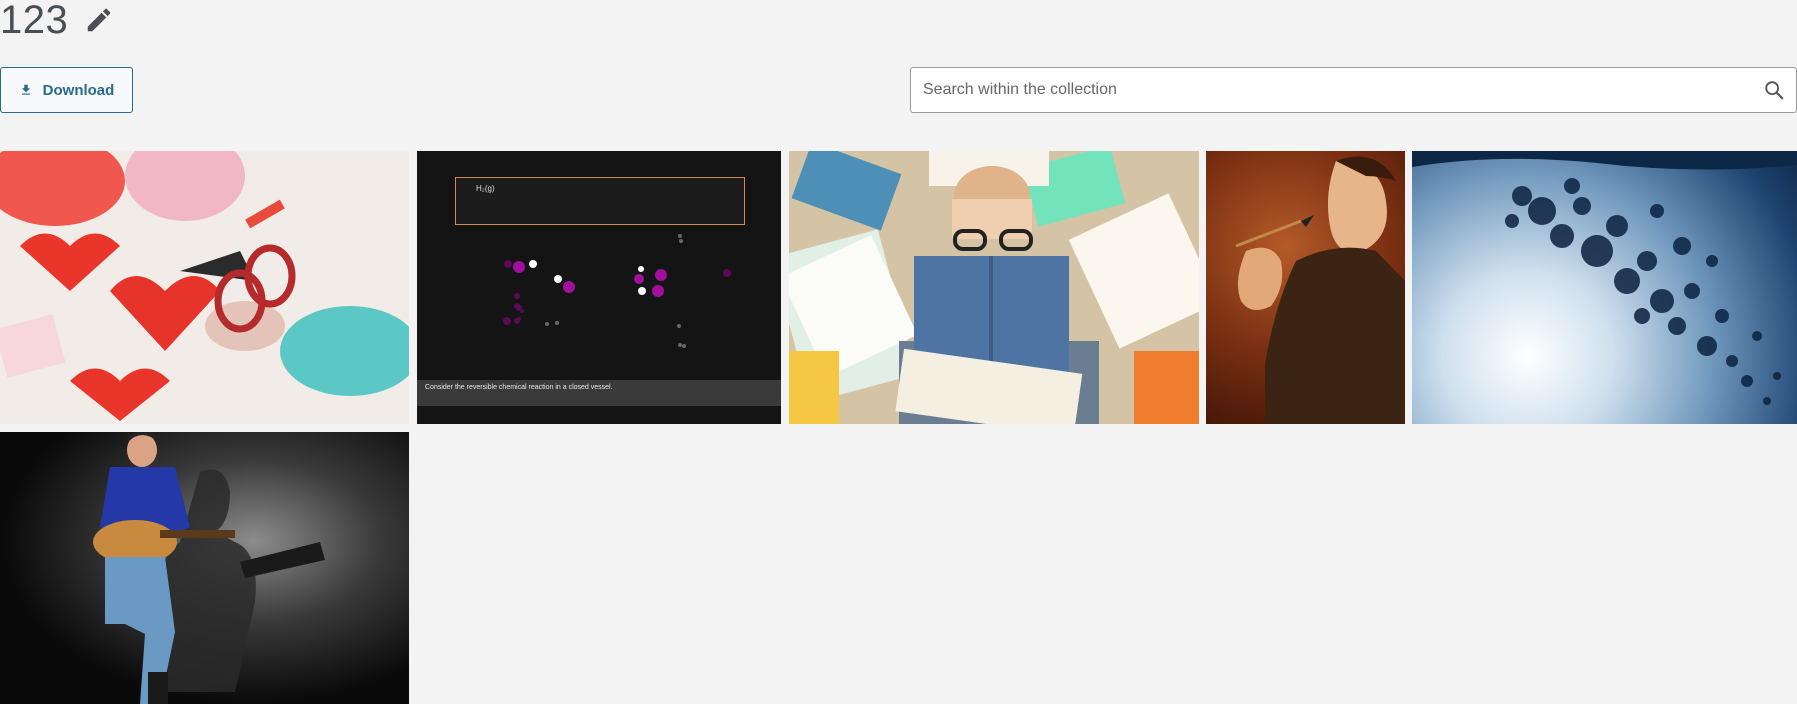  I want to click on collection-search, so click(1353, 90).